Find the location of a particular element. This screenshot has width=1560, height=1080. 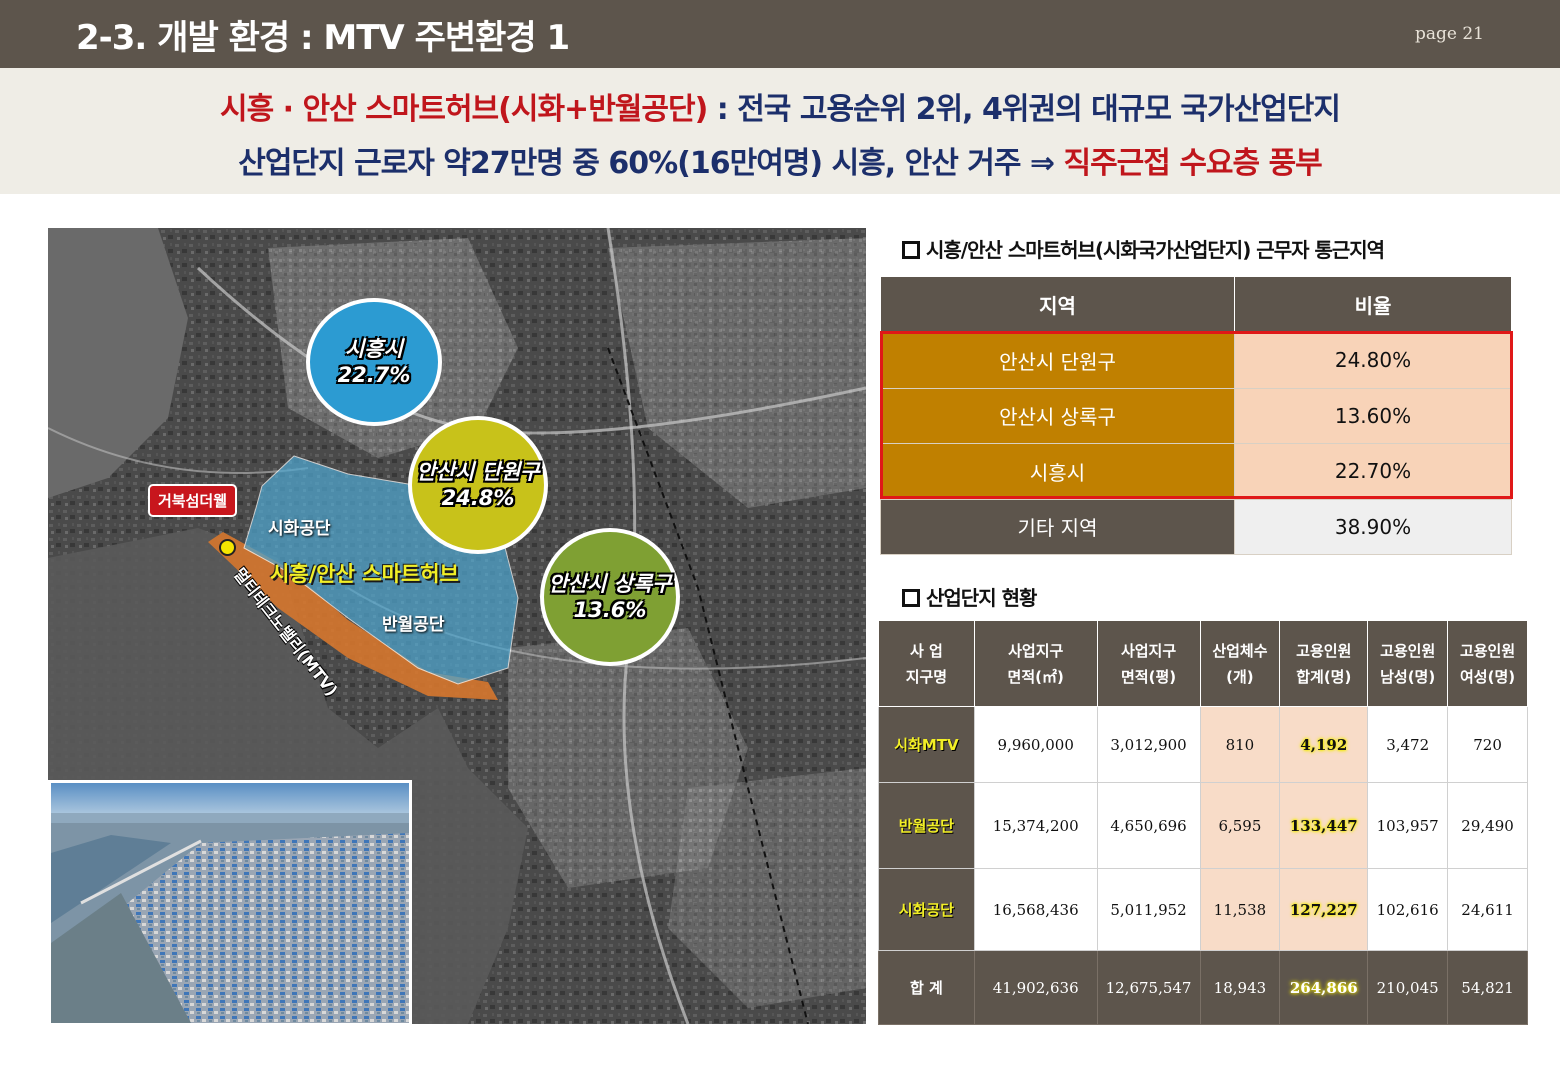

employees-total: 127,227 is located at coordinates (1324, 909).